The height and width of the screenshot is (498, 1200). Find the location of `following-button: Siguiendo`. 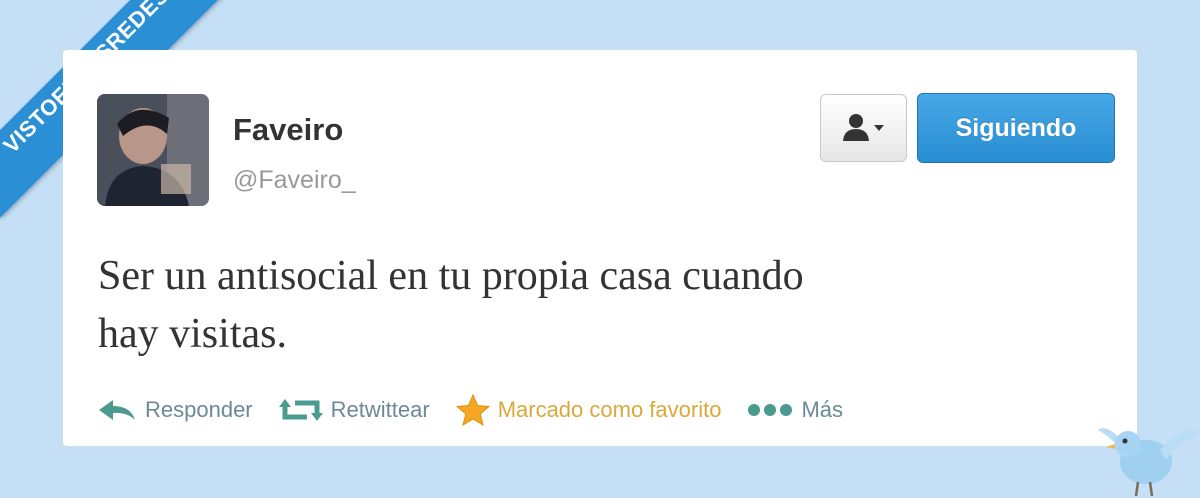

following-button: Siguiendo is located at coordinates (1016, 128).